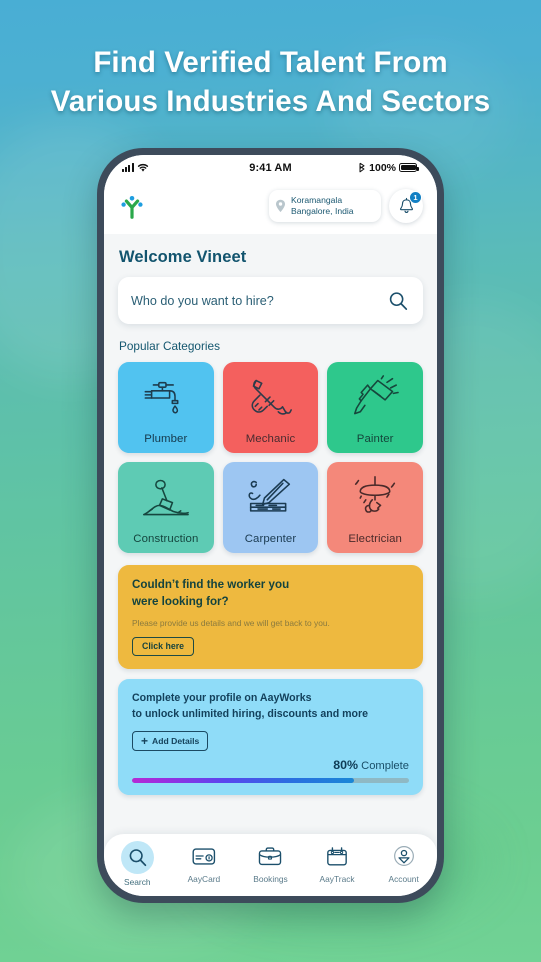  I want to click on location-text: Koramangala Bangalore, India, so click(322, 206).